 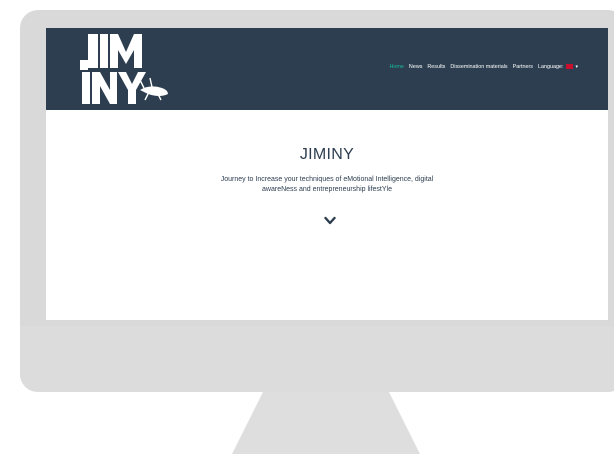 What do you see at coordinates (478, 67) in the screenshot?
I see `nav-dissemination-materials: Dissemination materials` at bounding box center [478, 67].